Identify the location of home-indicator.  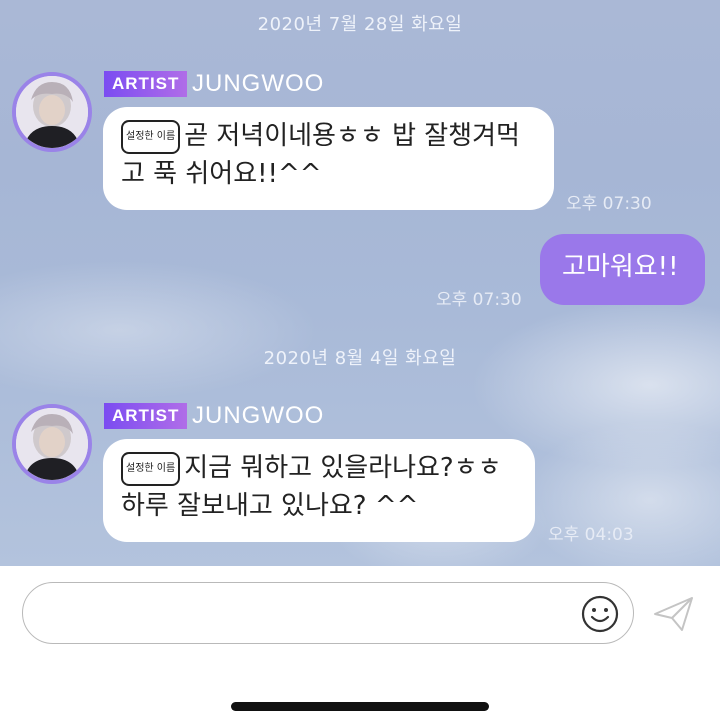
(360, 706).